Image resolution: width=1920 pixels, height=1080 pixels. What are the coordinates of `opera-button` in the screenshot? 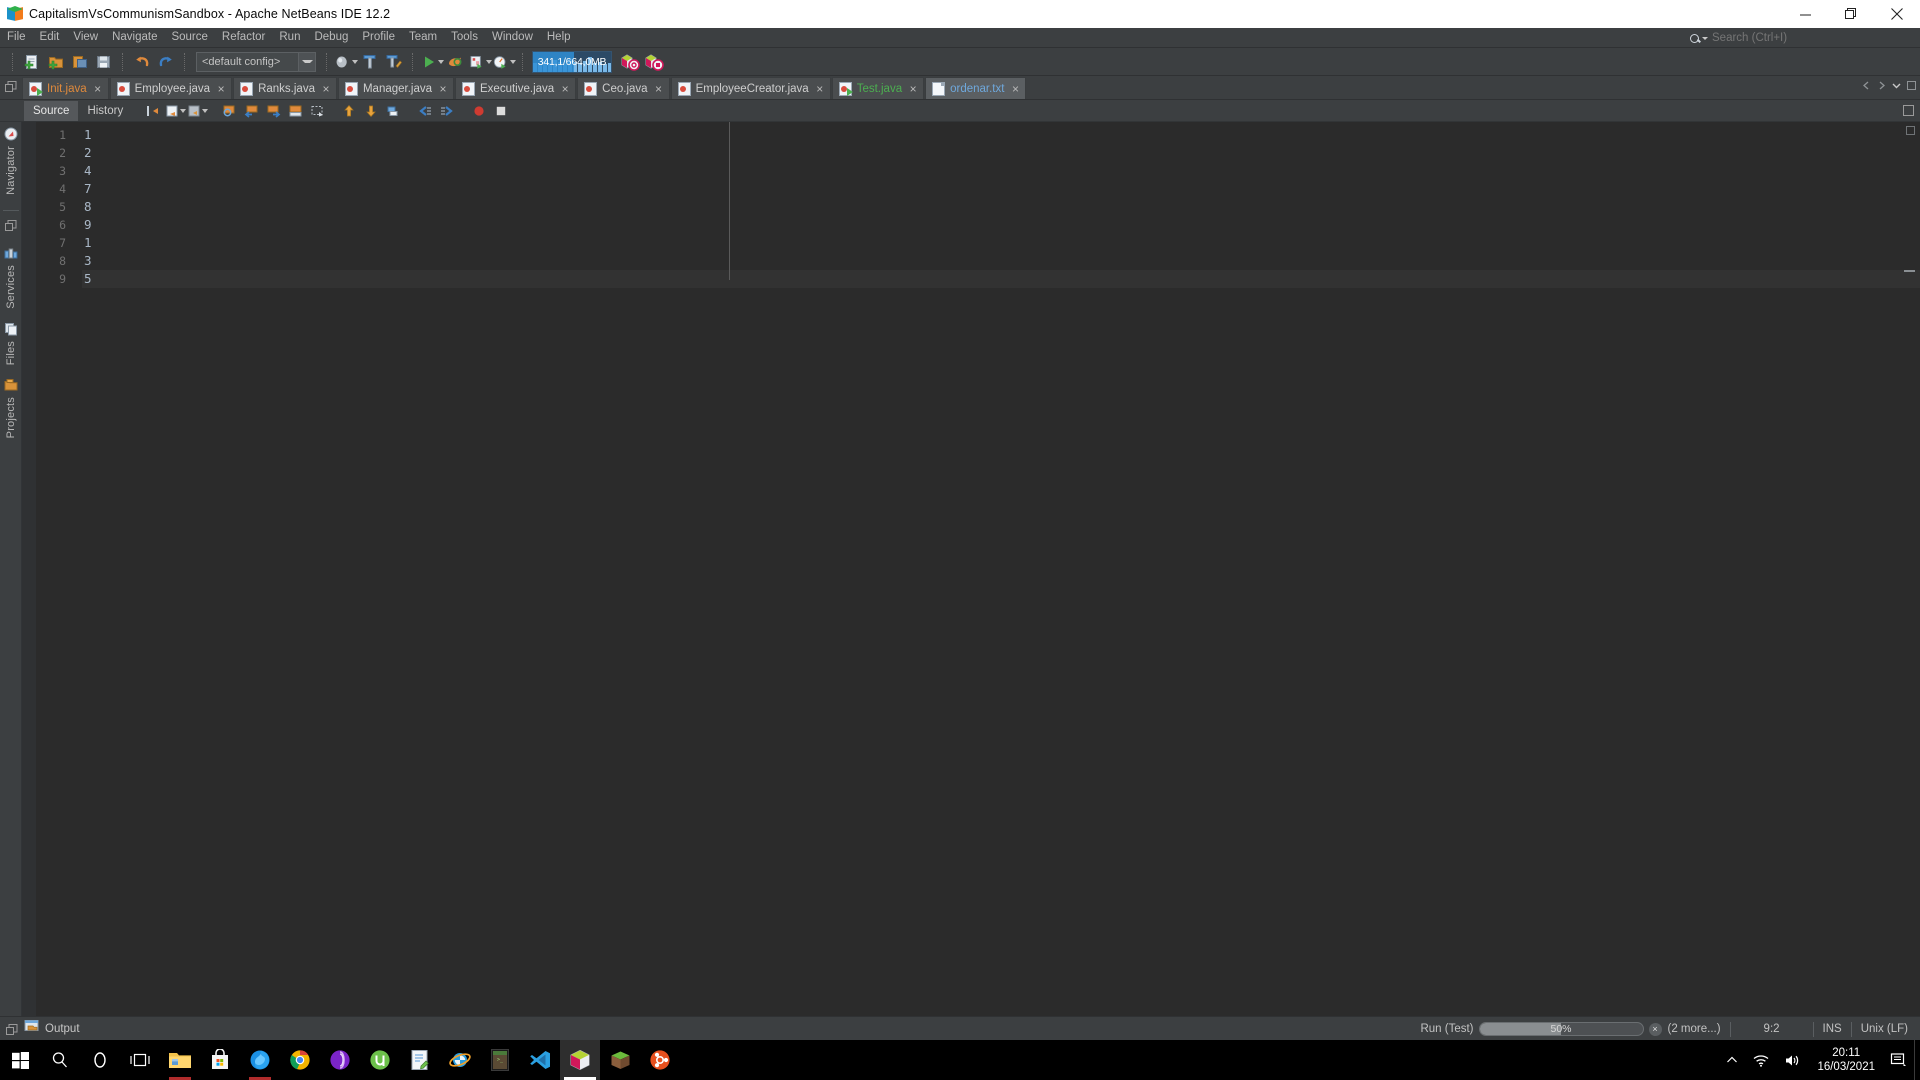 It's located at (340, 1060).